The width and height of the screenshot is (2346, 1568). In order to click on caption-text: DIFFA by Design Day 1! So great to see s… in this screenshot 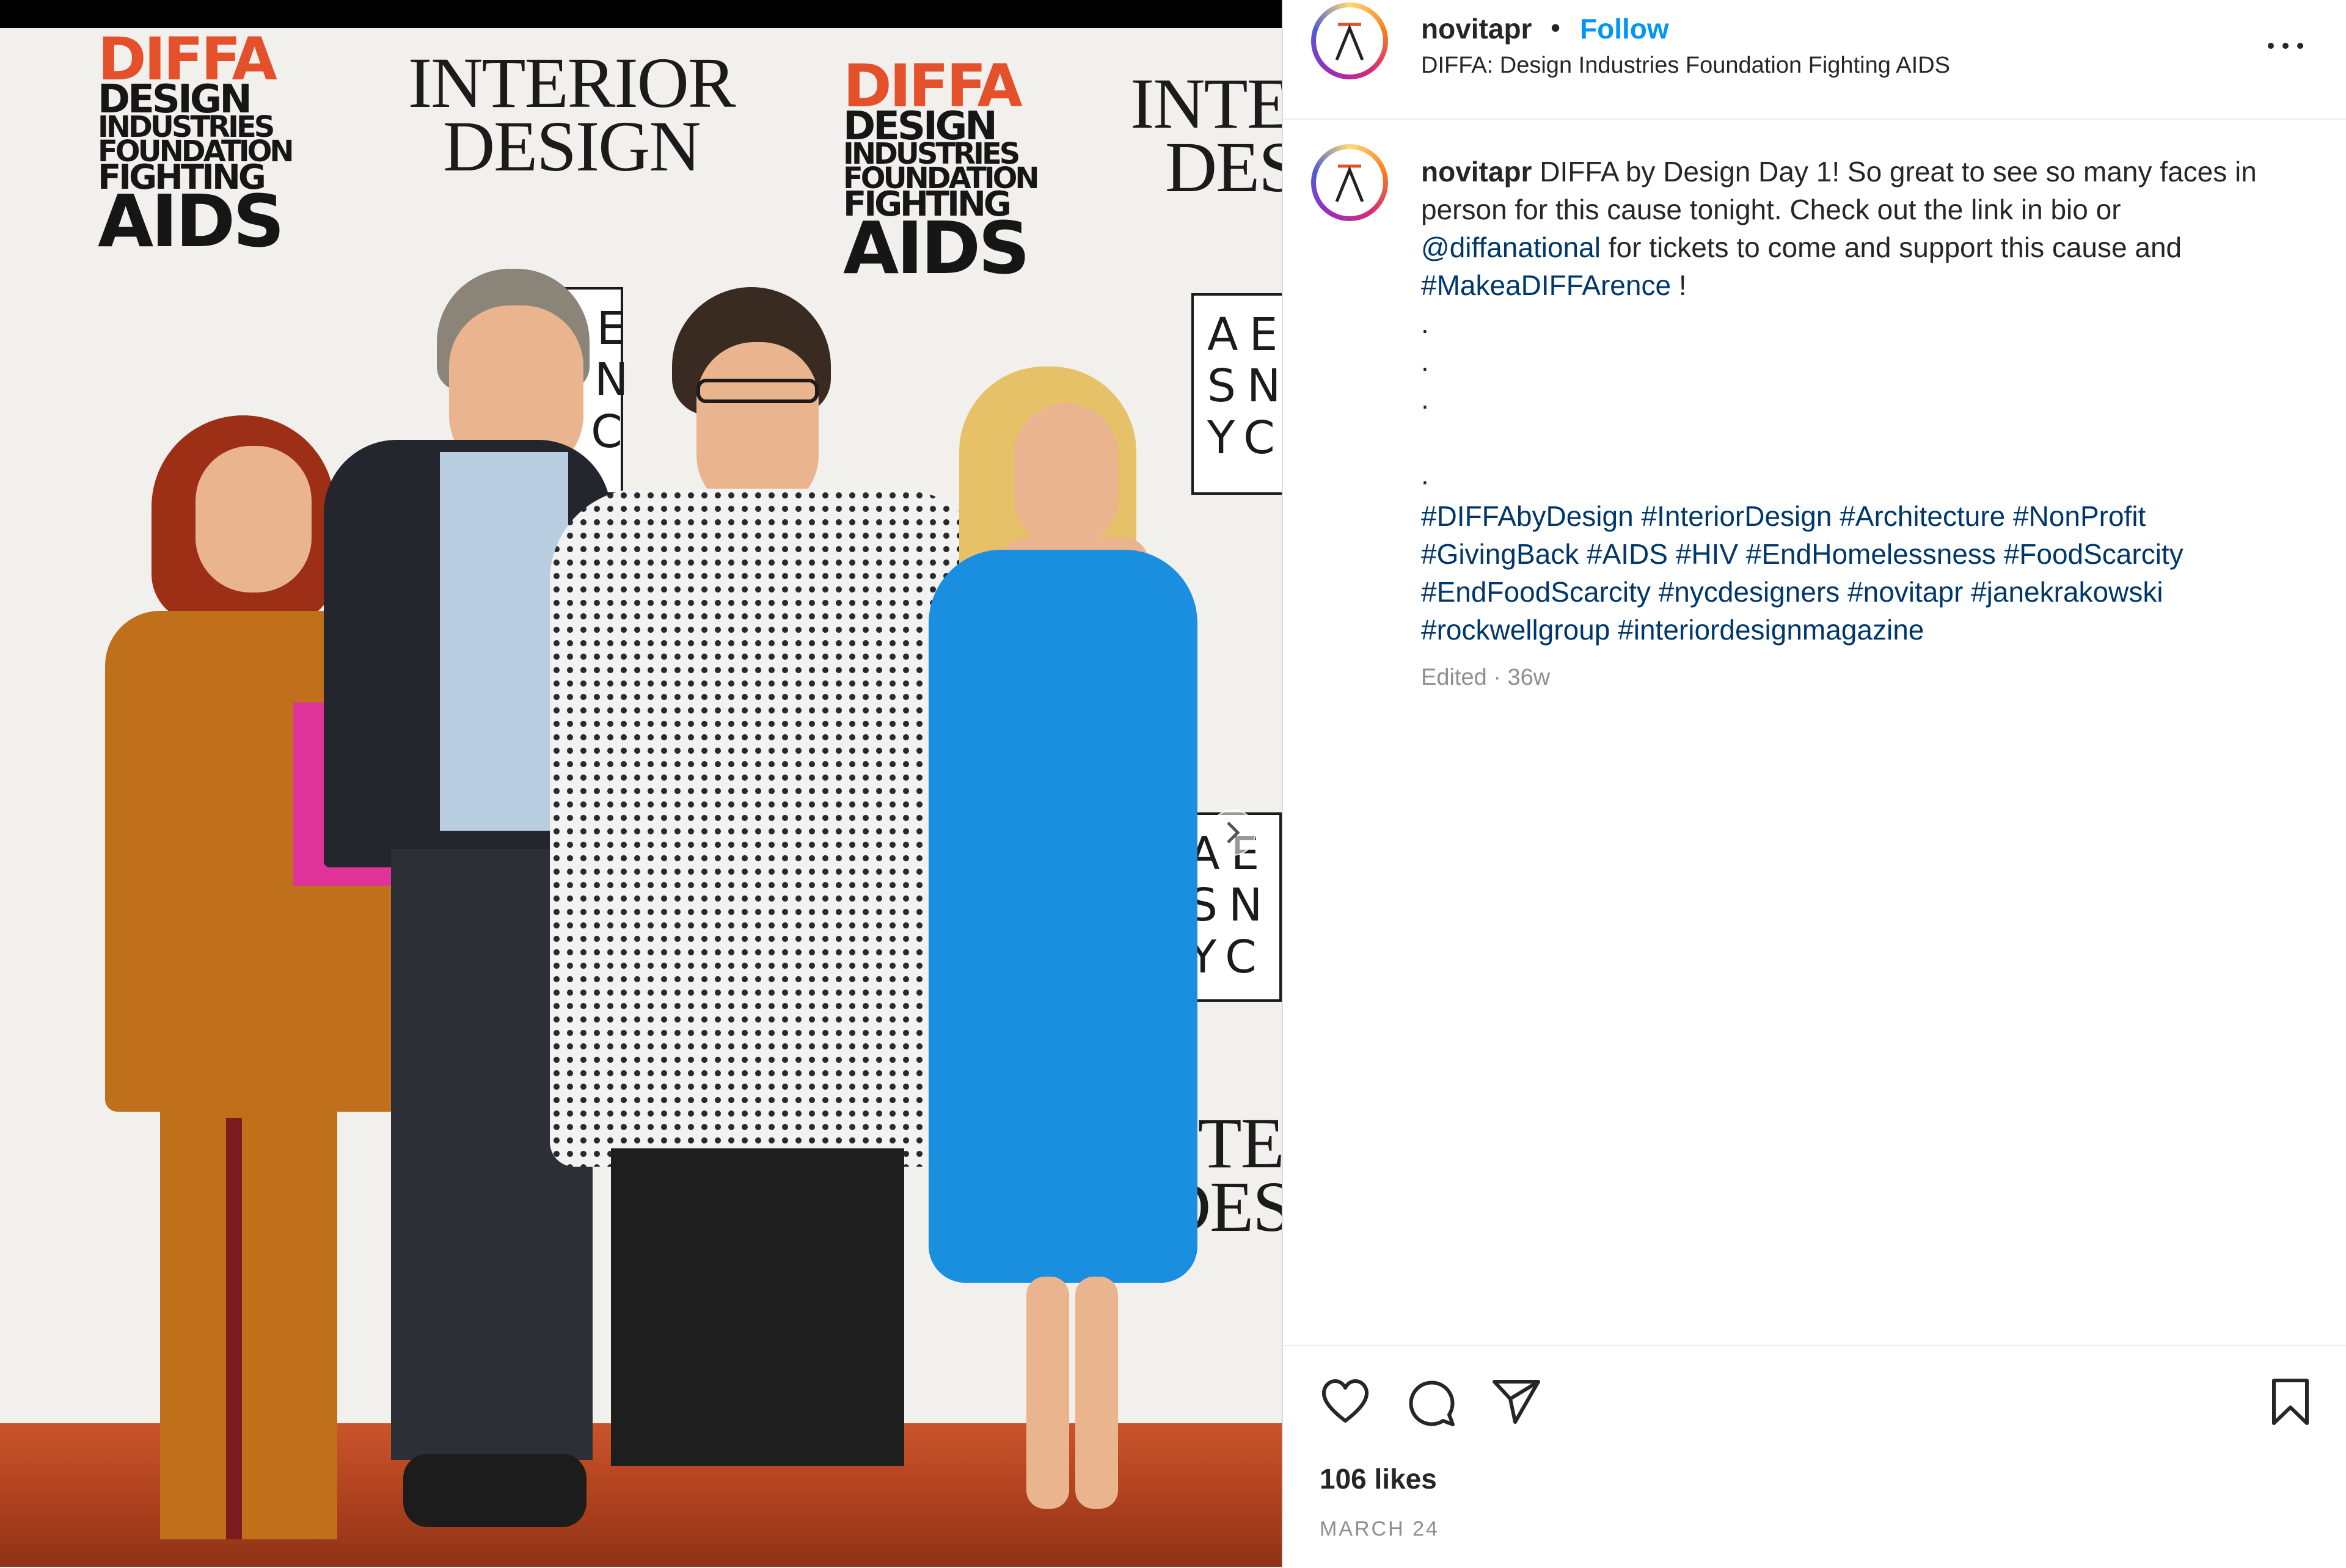, I will do `click(1839, 190)`.